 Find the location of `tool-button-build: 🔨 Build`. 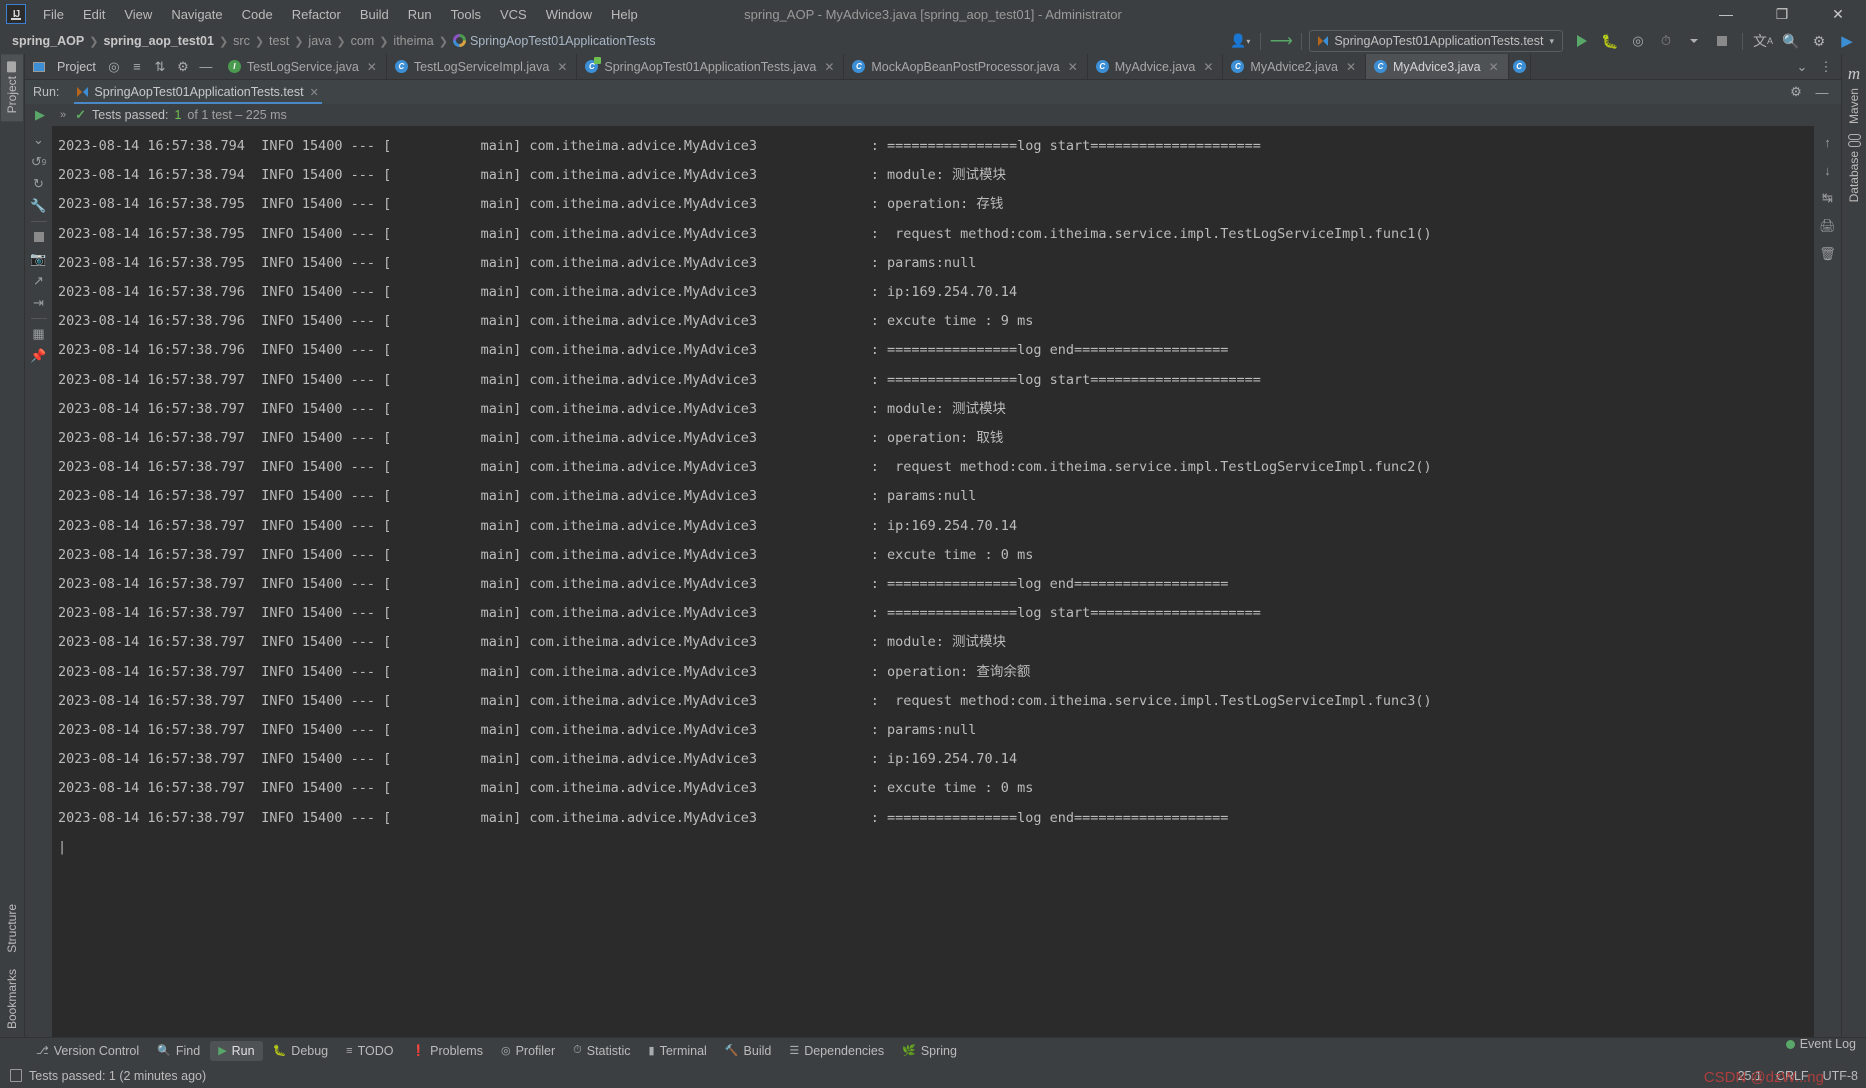

tool-button-build: 🔨 Build is located at coordinates (748, 1051).